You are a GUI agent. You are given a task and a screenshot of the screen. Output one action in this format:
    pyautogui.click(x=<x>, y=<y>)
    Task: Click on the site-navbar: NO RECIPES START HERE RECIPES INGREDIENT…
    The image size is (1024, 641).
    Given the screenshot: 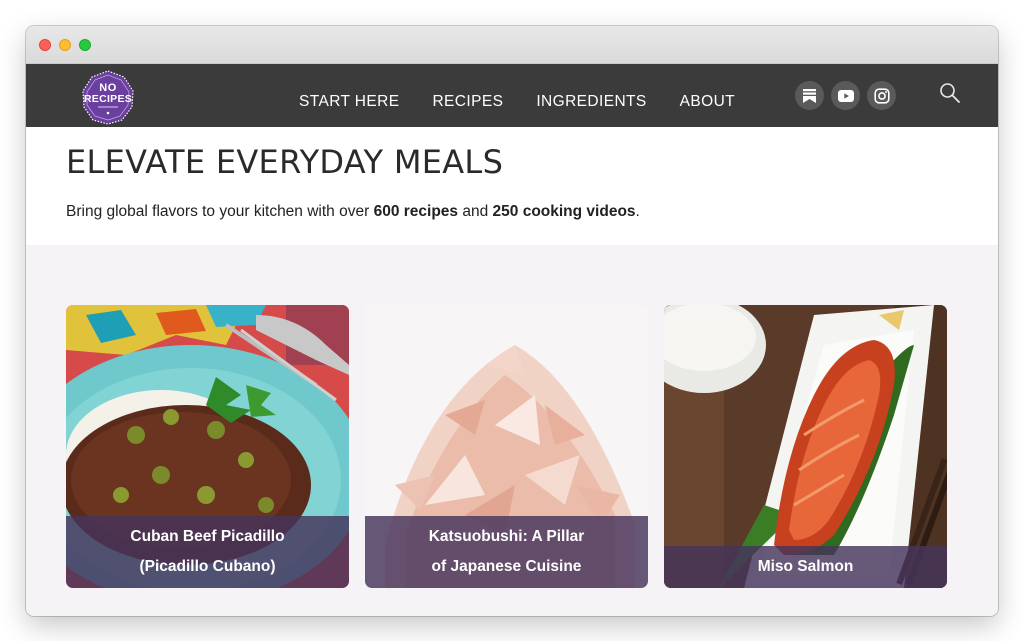 What is the action you would take?
    pyautogui.click(x=512, y=95)
    